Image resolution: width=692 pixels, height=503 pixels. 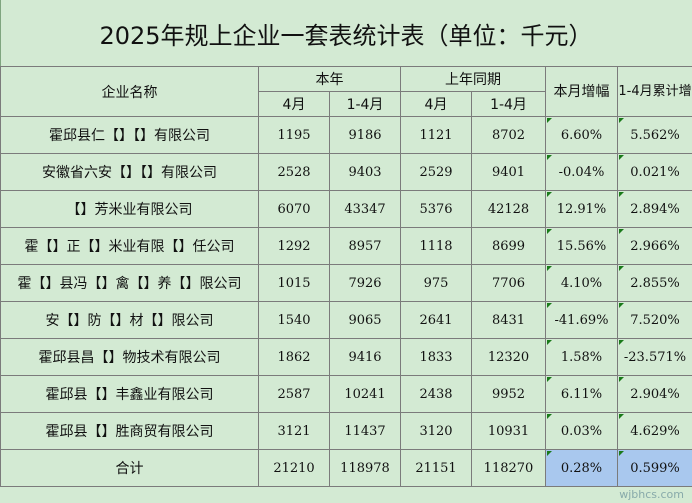 I want to click on cell-ytd-growth: -23.571%, so click(x=654, y=357).